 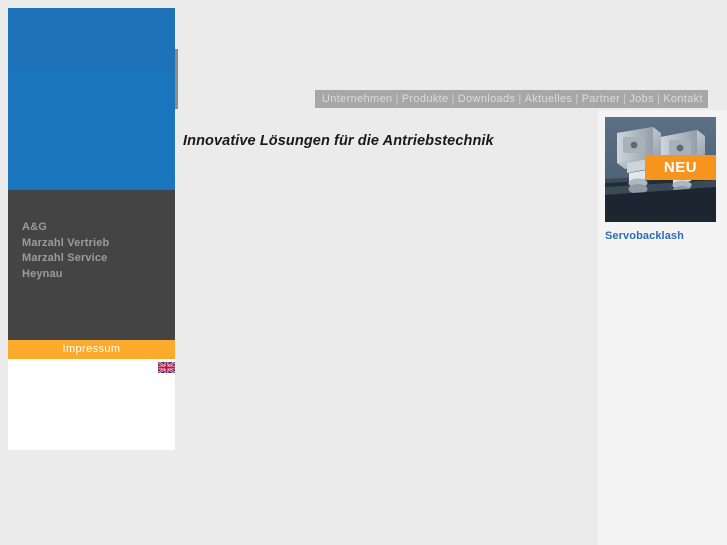 I want to click on nav-item-produkte: Produkte, so click(x=425, y=99).